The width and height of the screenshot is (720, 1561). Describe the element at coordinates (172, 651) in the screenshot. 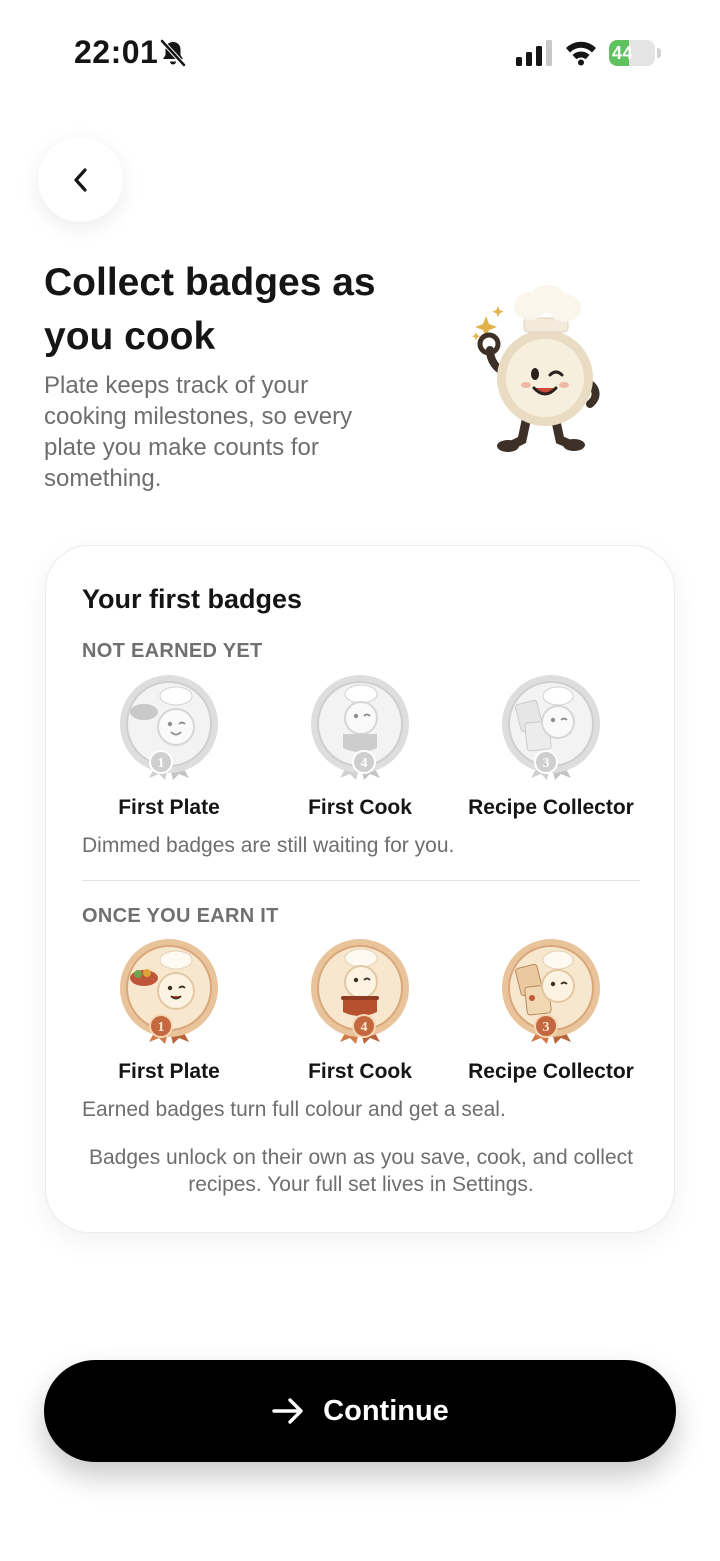

I see `locked-section-label: NOT EARNED YET` at that location.